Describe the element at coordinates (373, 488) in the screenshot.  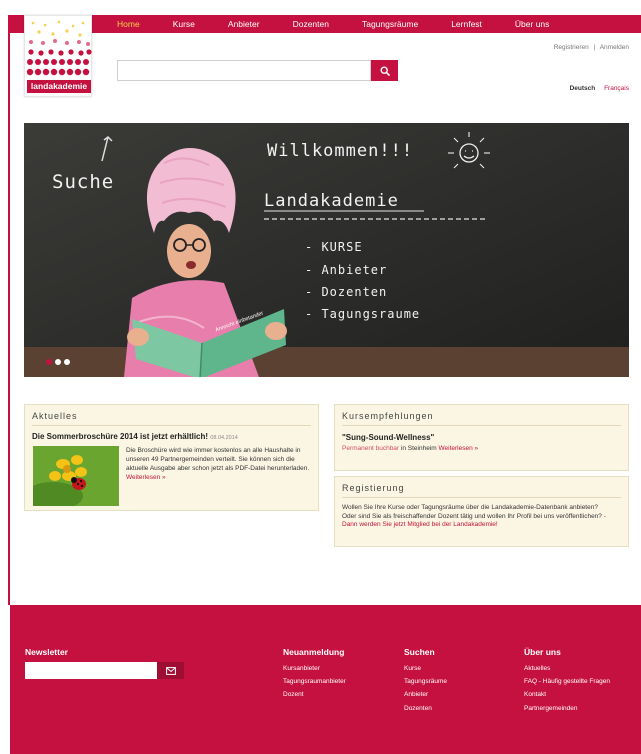
I see `registrierung-title: Registierung` at that location.